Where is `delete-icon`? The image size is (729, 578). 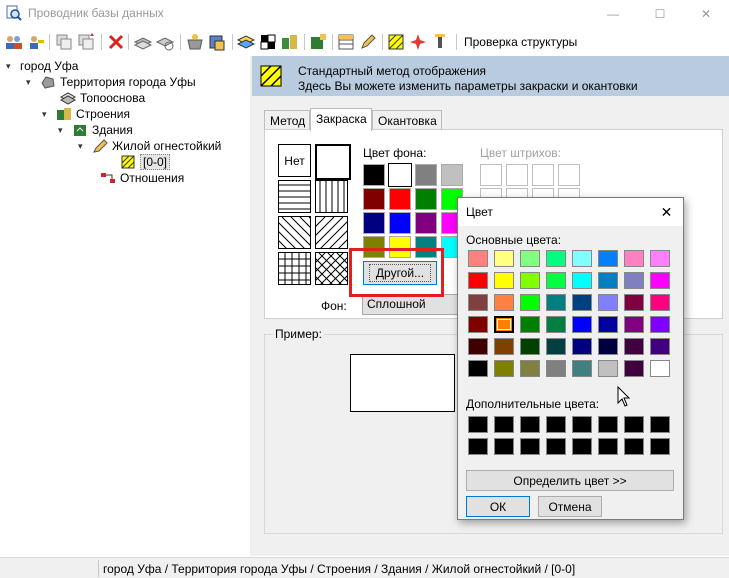
delete-icon is located at coordinates (116, 42).